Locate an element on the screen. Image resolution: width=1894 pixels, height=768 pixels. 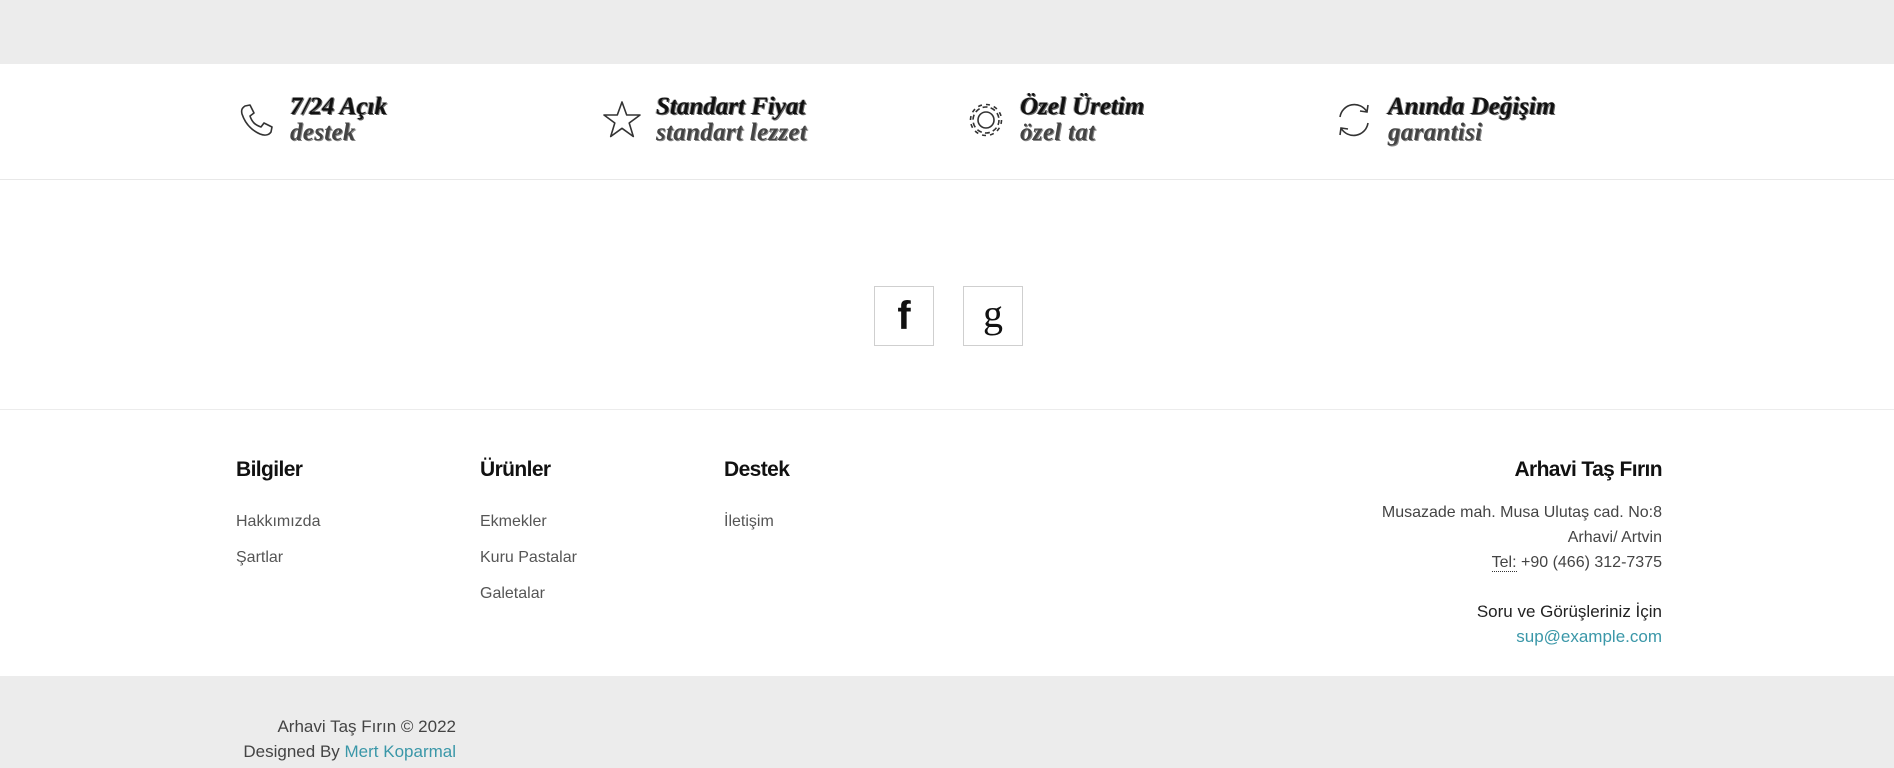
phone-line: Tel: +90 (466) 312-7375 is located at coordinates (1522, 562).